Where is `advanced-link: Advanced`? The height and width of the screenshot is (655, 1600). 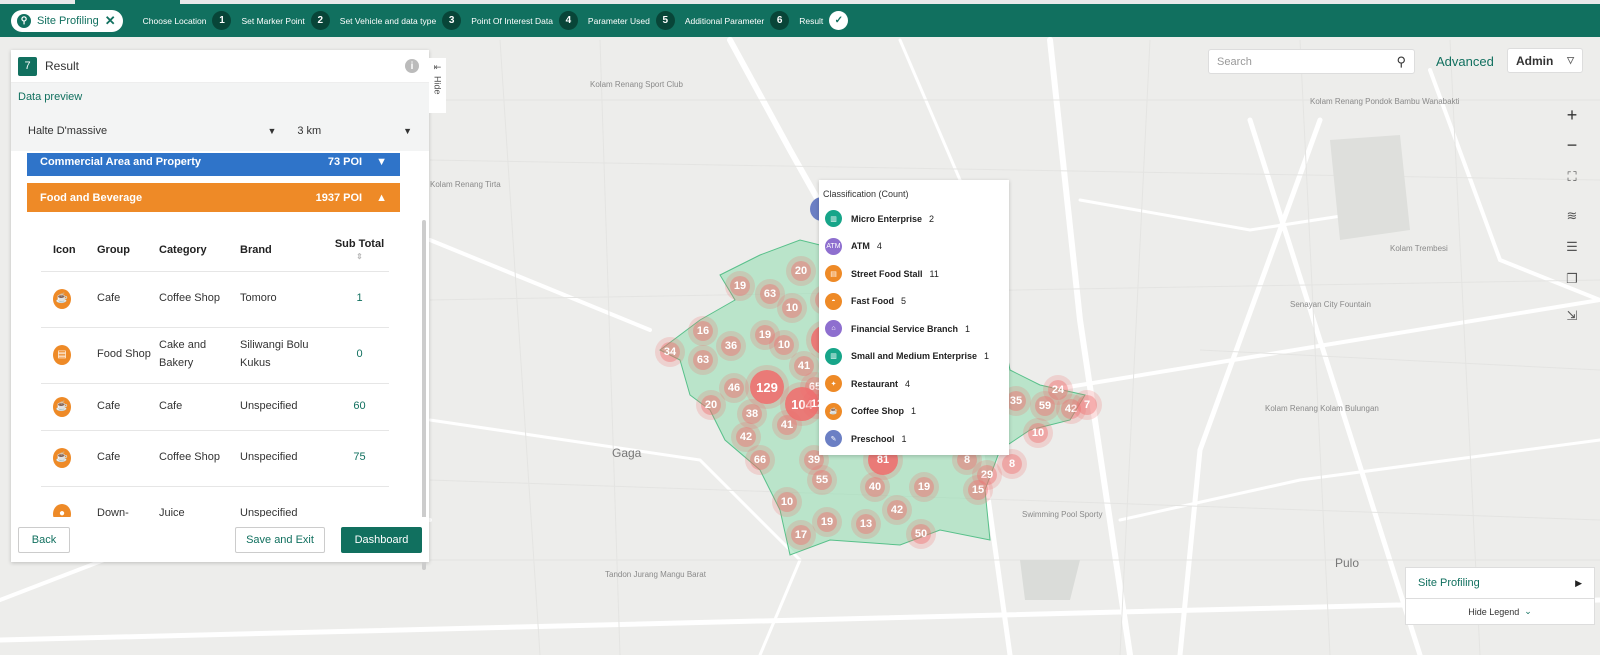
advanced-link: Advanced is located at coordinates (1465, 61).